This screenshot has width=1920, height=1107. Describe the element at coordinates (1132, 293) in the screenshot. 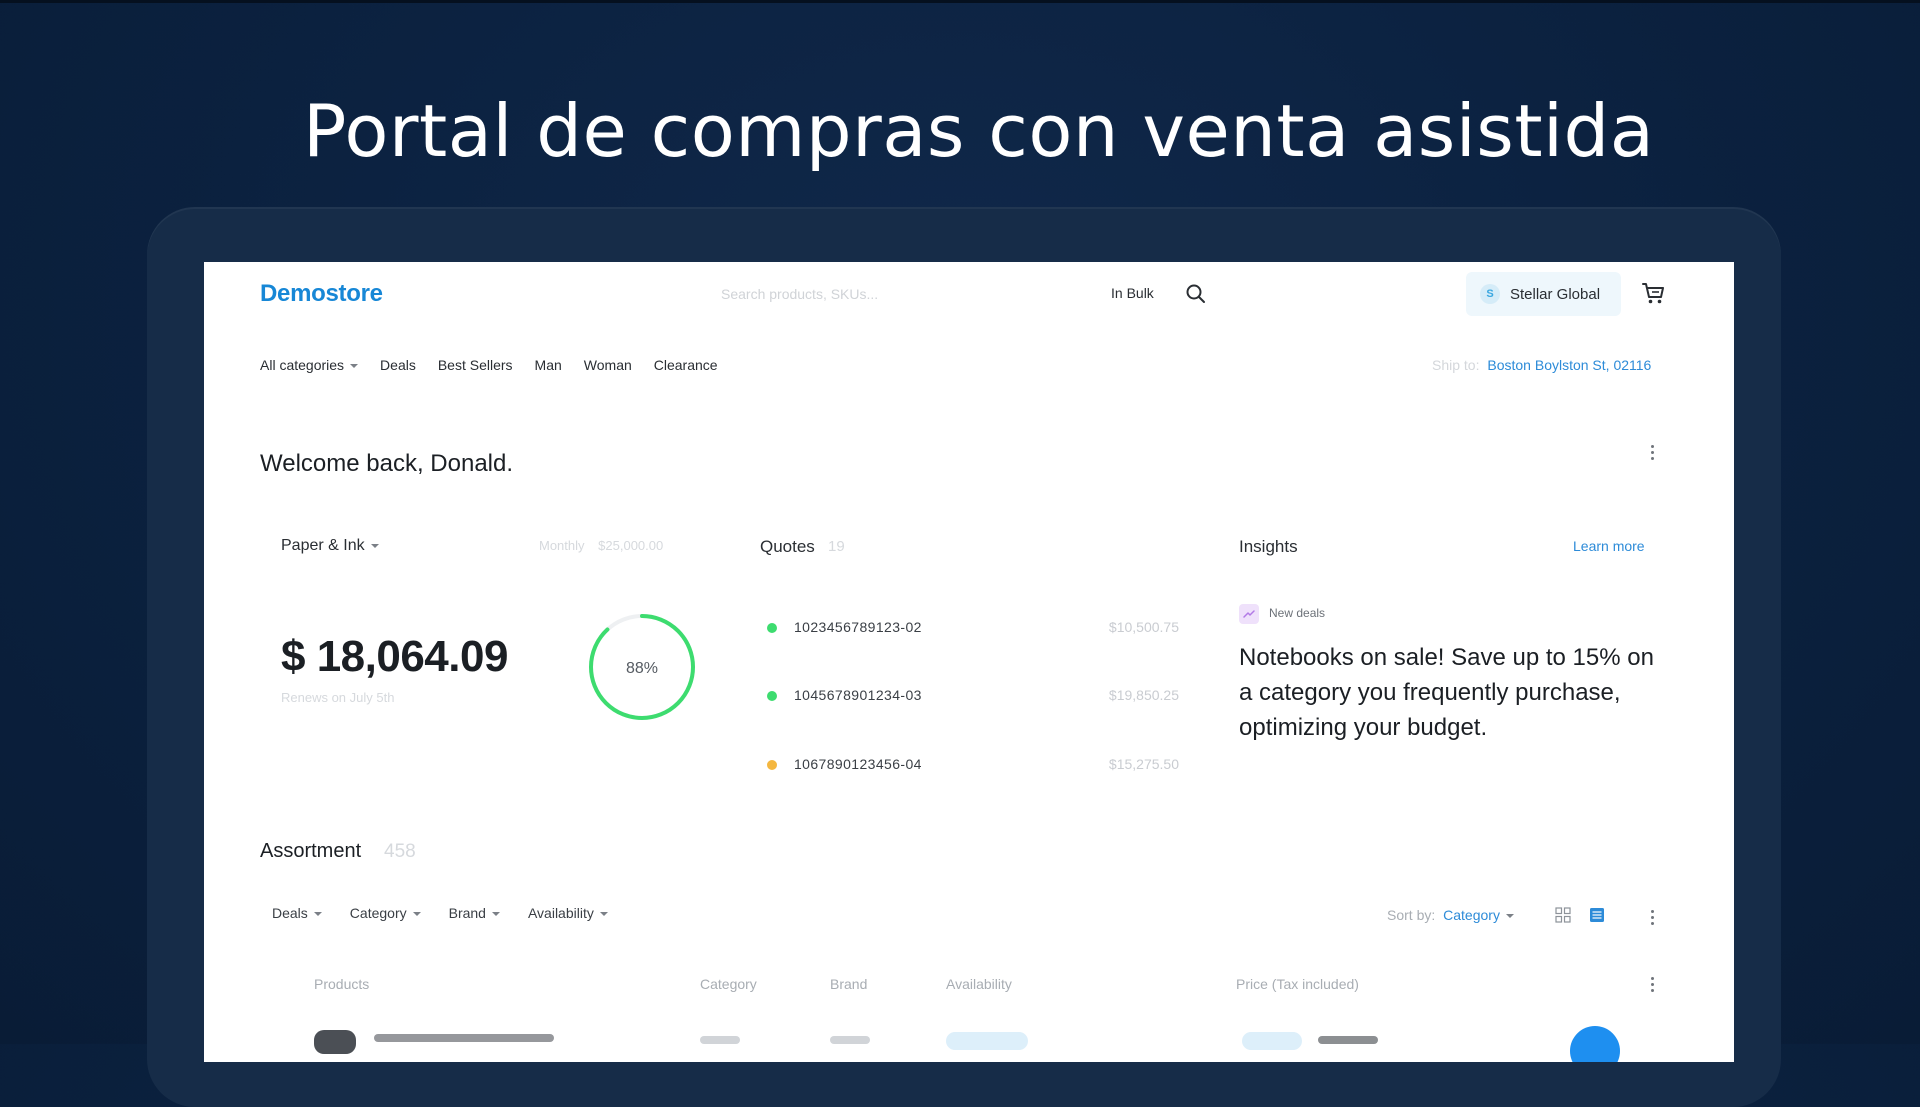

I see `in-bulk-toggle: In Bulk` at that location.